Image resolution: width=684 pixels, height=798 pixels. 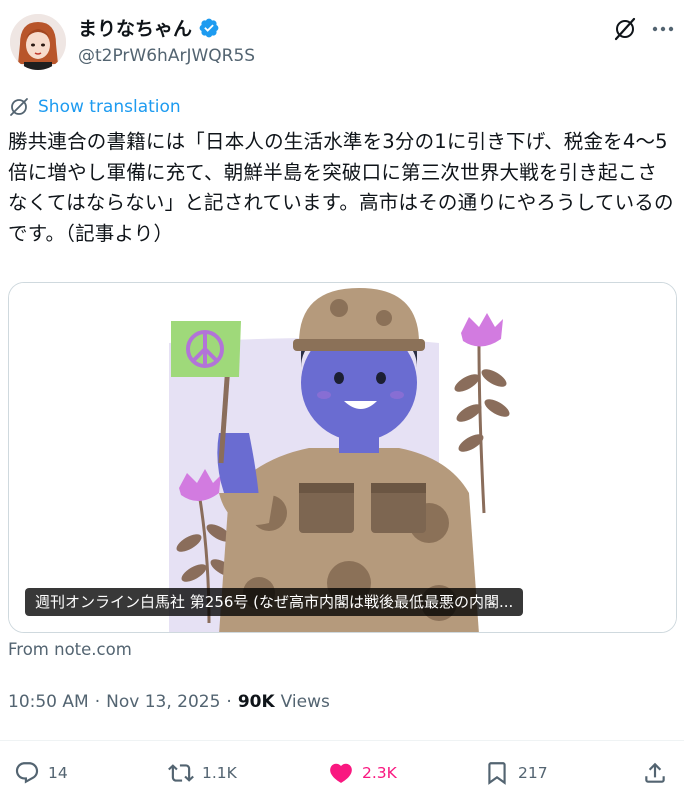 I want to click on heart-icon, so click(x=341, y=773).